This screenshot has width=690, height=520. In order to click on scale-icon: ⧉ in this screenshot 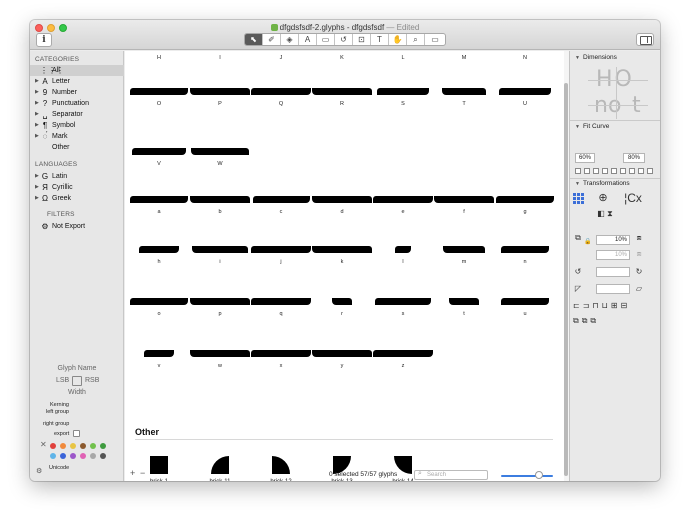, I will do `click(578, 238)`.